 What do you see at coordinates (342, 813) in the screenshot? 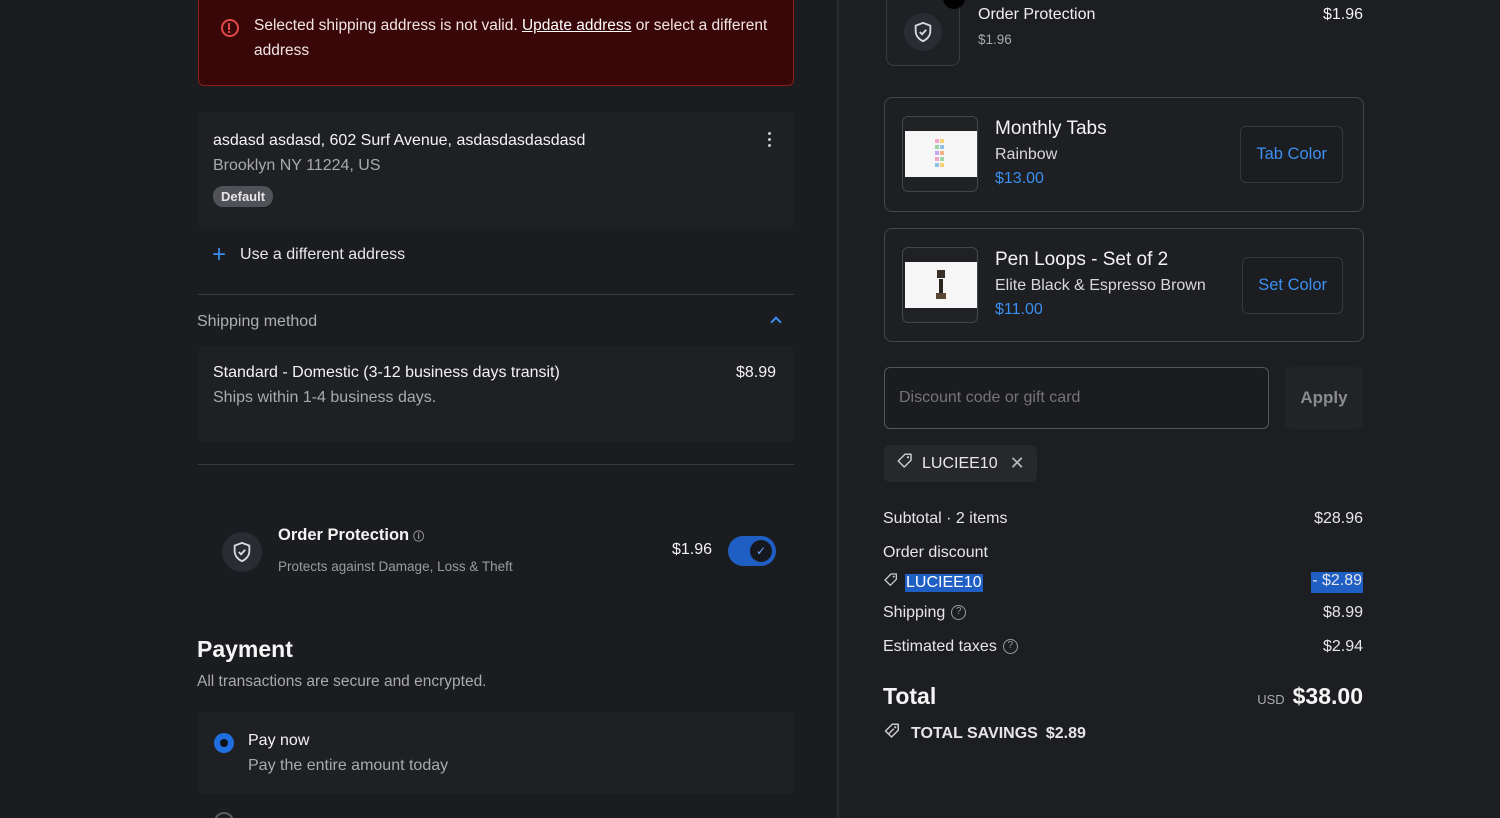
I see `next-payment-option-partial` at bounding box center [342, 813].